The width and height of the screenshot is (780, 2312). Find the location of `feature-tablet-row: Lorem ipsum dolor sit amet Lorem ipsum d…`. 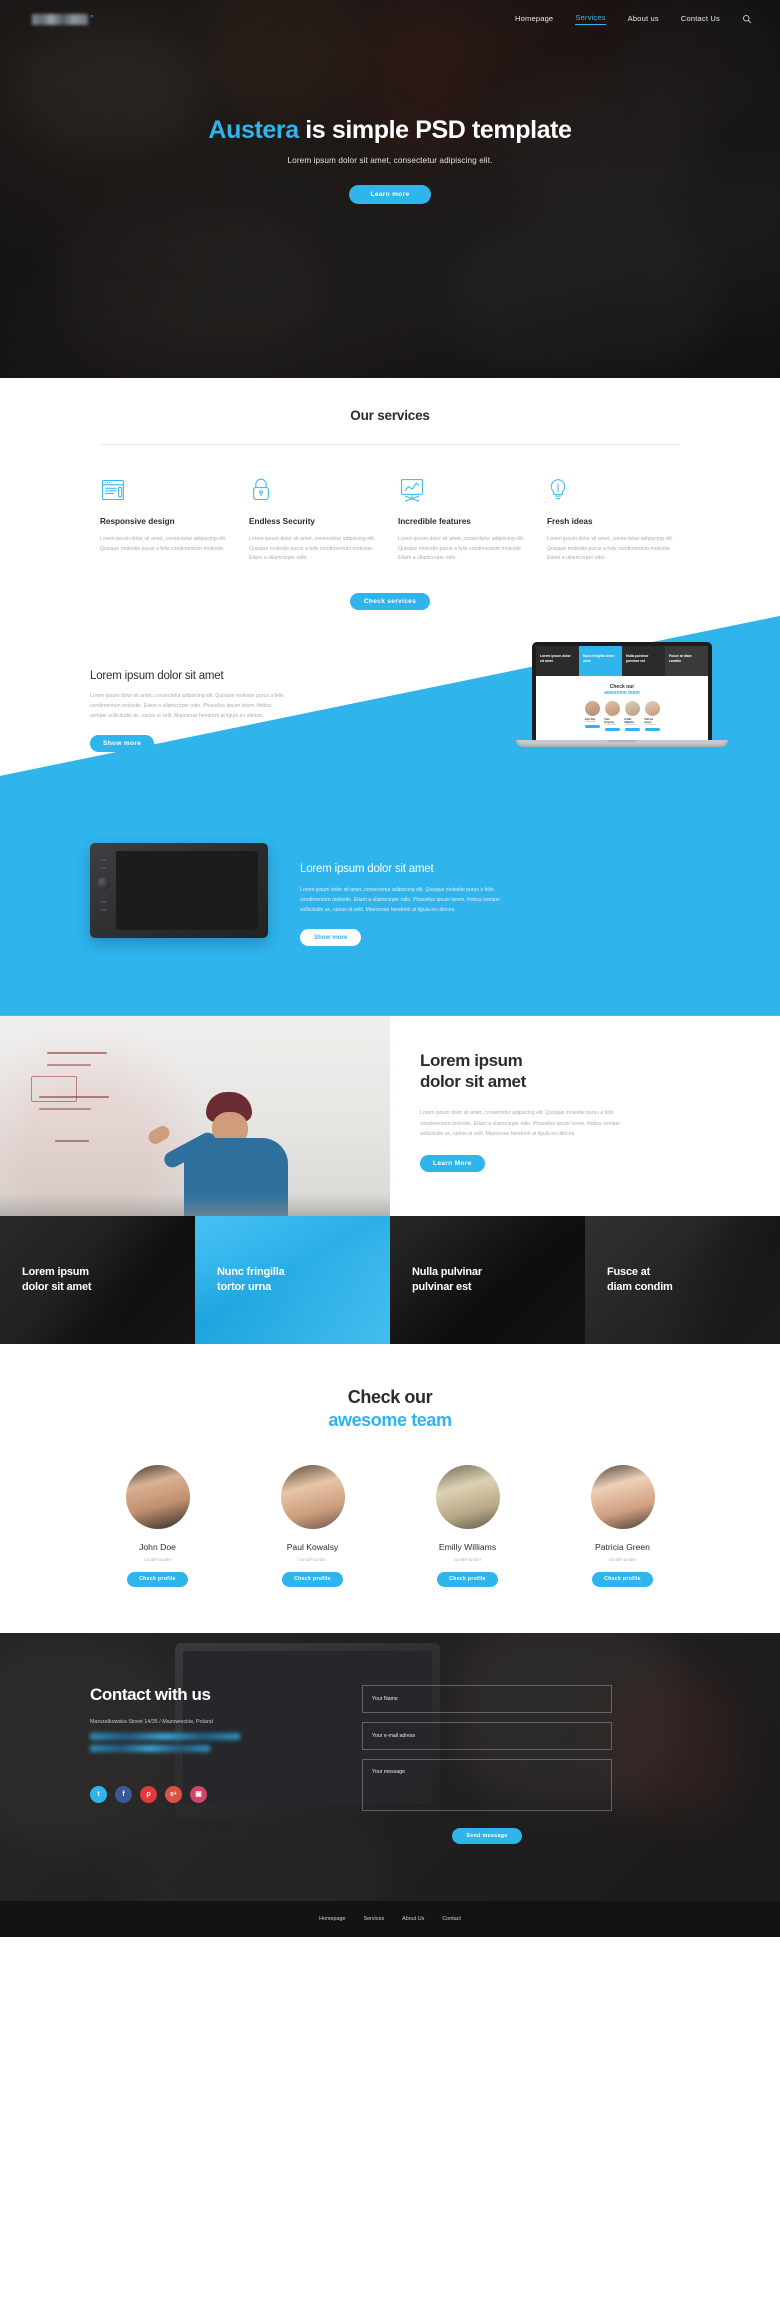

feature-tablet-row: Lorem ipsum dolor sit amet Lorem ipsum d… is located at coordinates (390, 916).